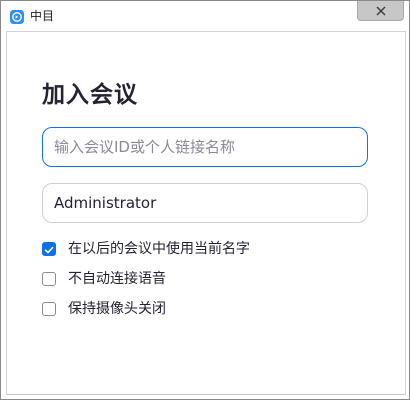 The width and height of the screenshot is (410, 400). I want to click on checkmark-icon, so click(49, 249).